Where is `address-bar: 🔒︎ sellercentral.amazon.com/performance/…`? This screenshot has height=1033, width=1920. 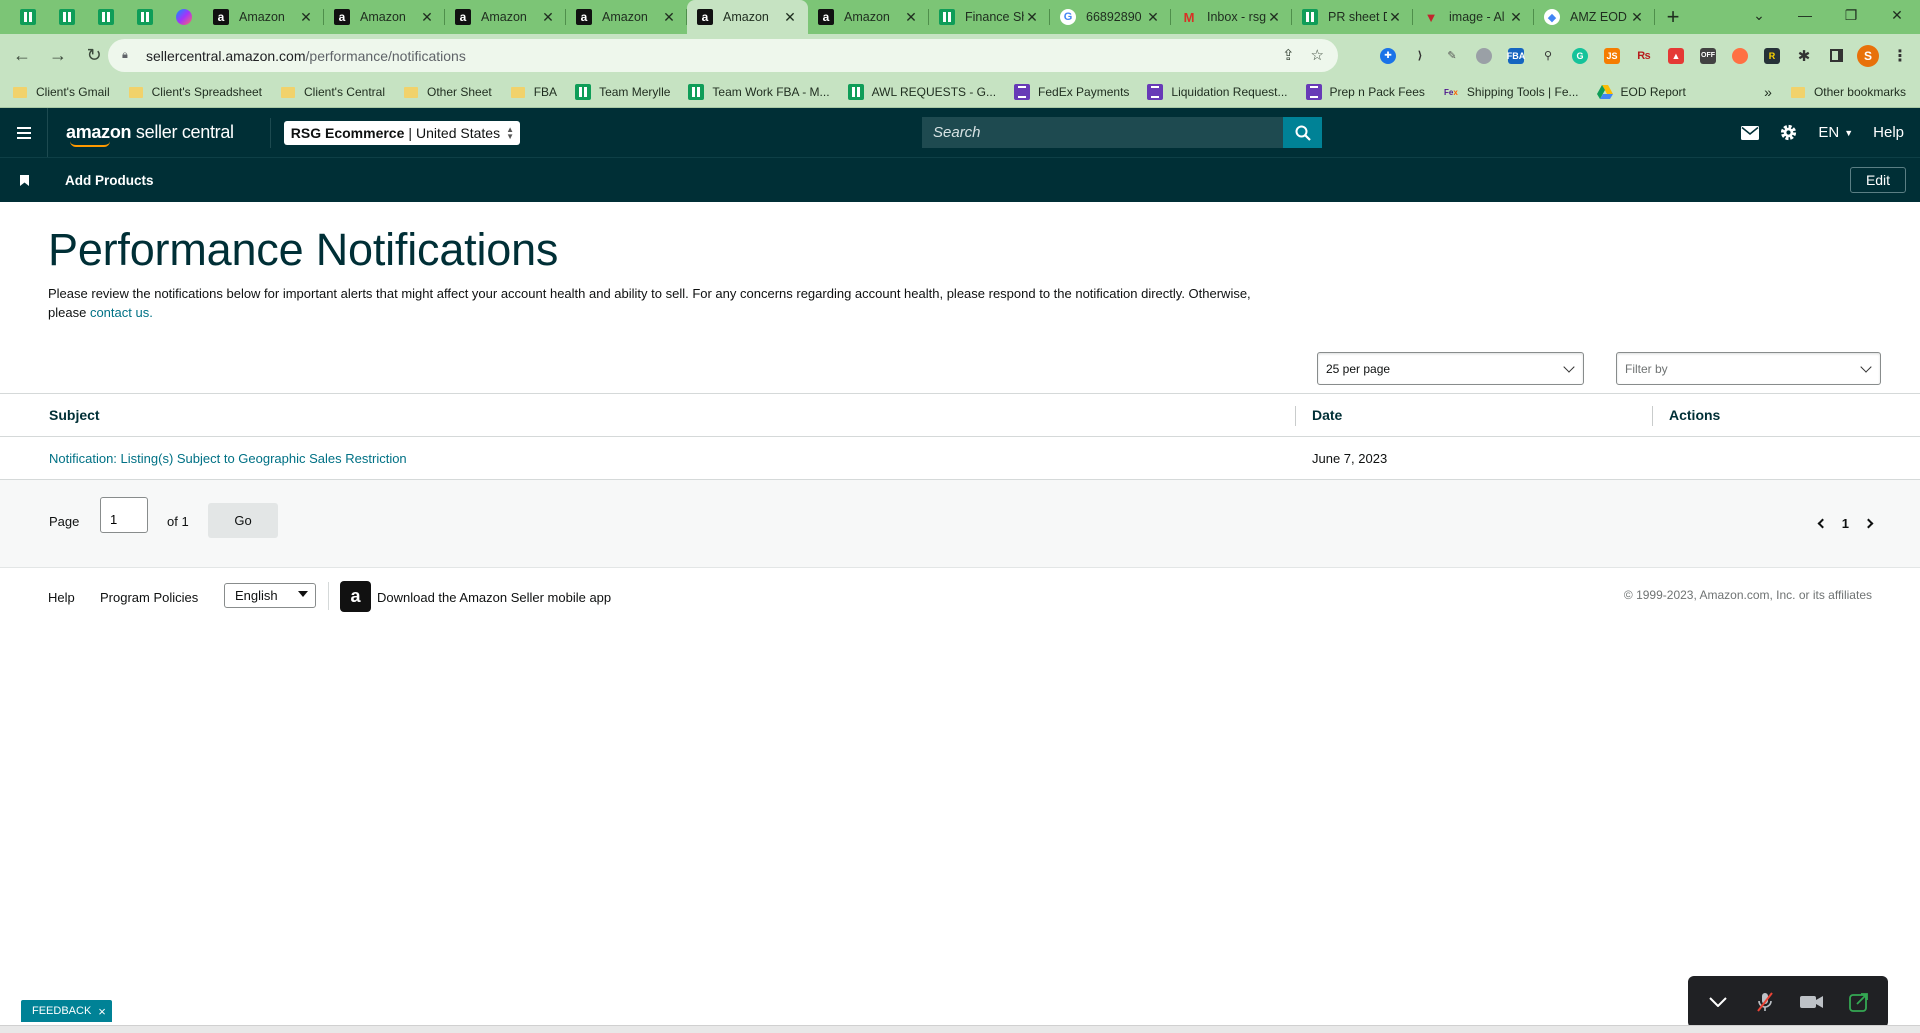
address-bar: 🔒︎ sellercentral.amazon.com/performance/… is located at coordinates (723, 55).